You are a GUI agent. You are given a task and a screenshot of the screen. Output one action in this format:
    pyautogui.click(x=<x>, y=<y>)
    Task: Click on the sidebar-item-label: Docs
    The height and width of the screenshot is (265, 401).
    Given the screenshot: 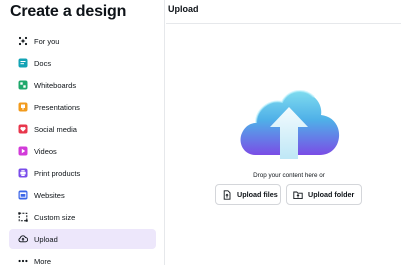 What is the action you would take?
    pyautogui.click(x=43, y=63)
    